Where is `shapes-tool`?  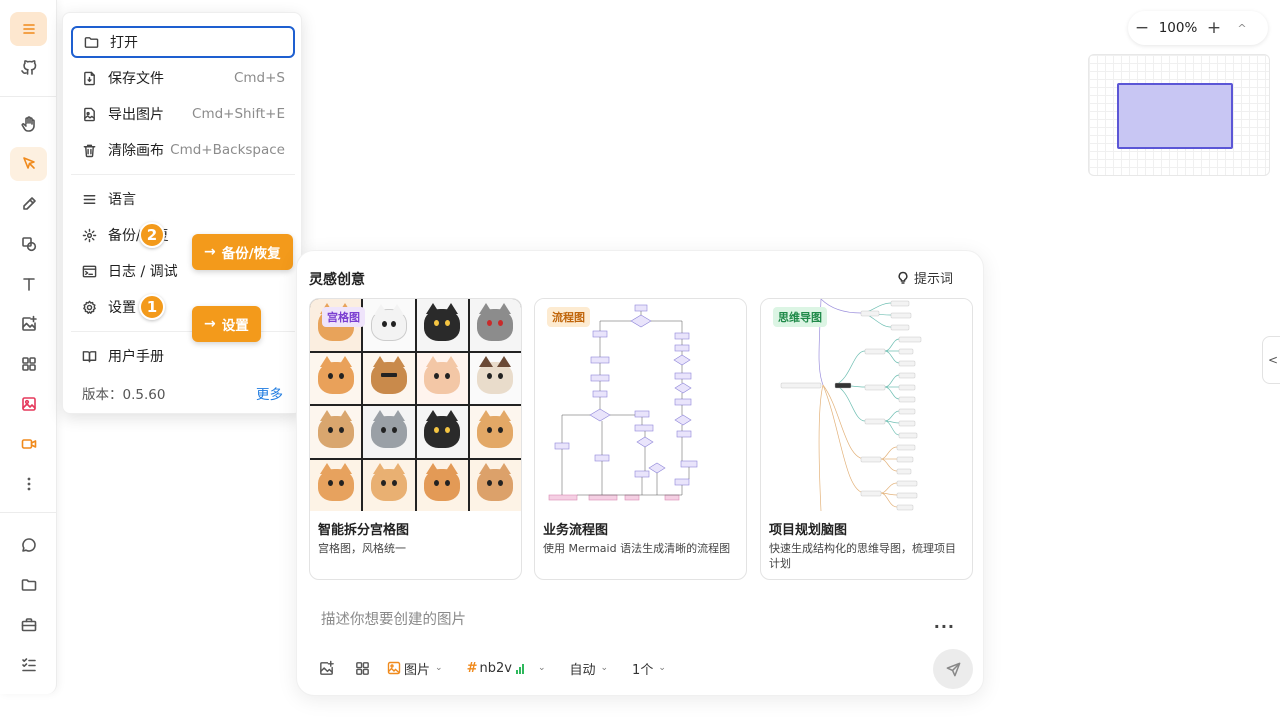 shapes-tool is located at coordinates (28, 244).